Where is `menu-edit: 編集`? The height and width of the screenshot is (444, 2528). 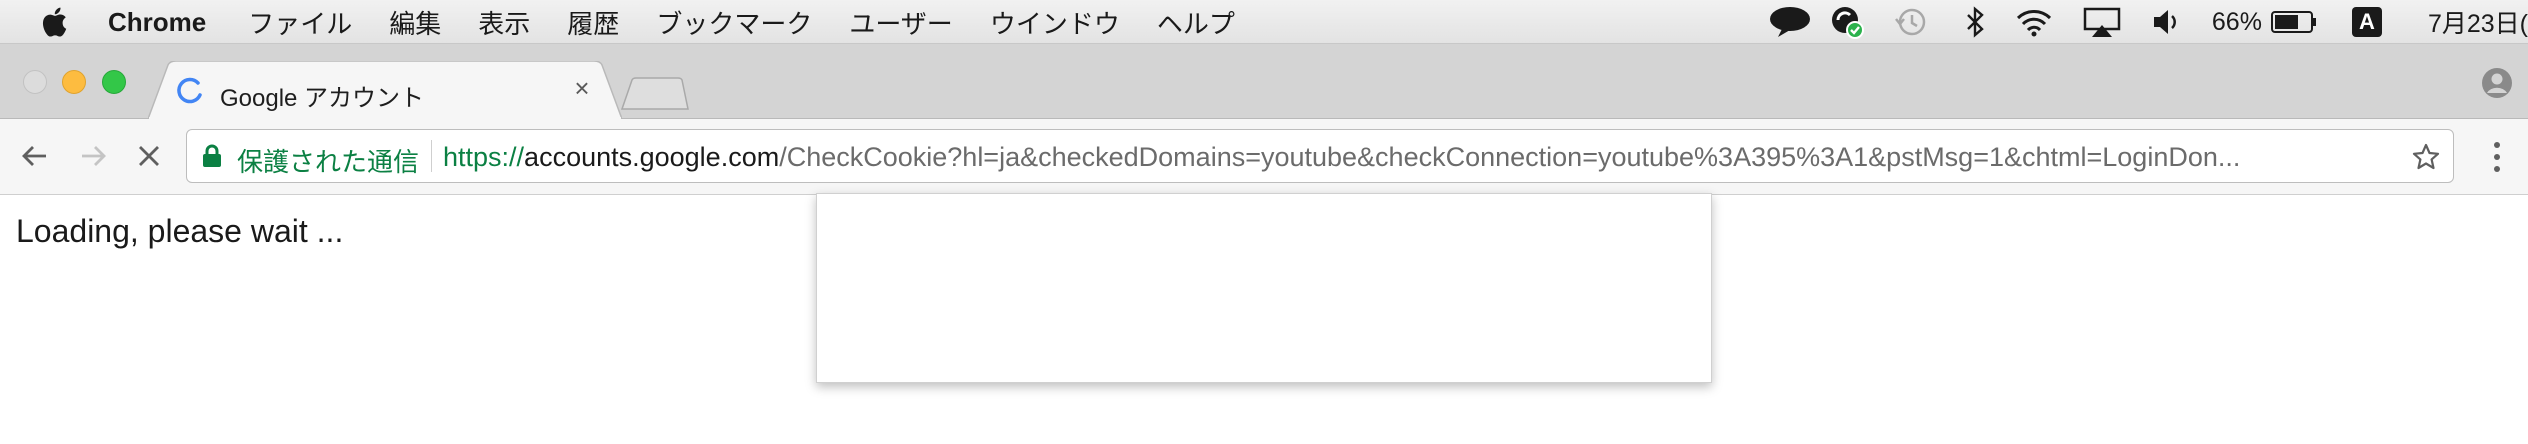
menu-edit: 編集 is located at coordinates (415, 22).